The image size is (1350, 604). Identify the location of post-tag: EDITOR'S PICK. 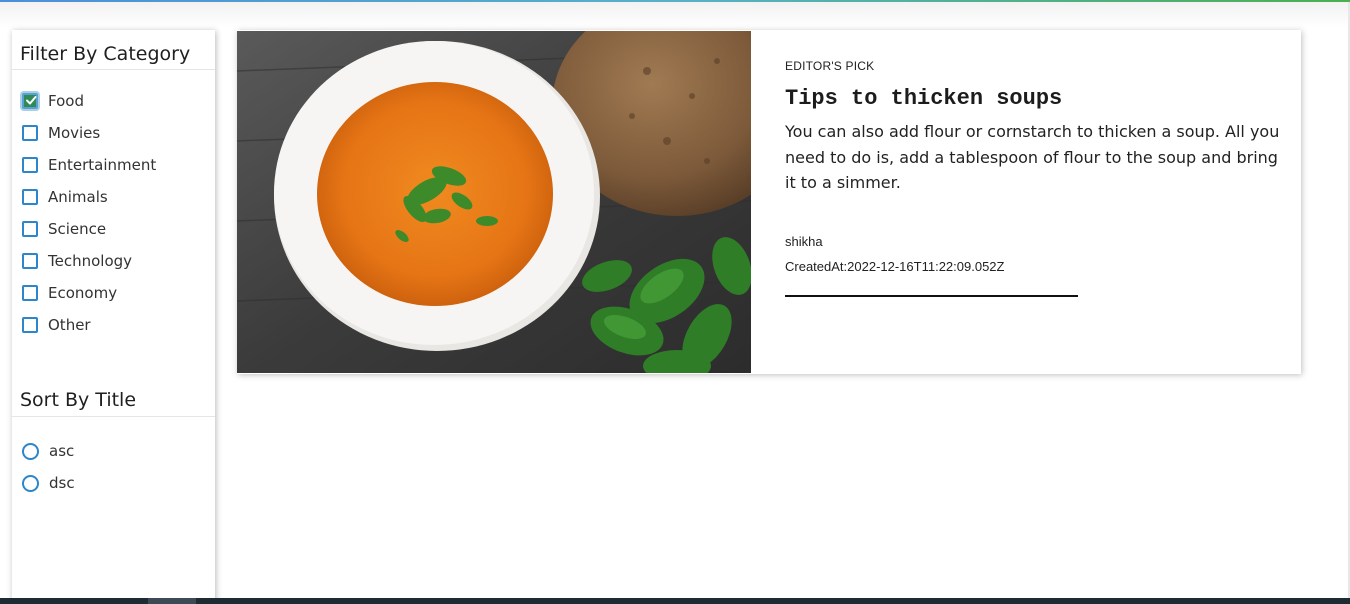
(830, 66).